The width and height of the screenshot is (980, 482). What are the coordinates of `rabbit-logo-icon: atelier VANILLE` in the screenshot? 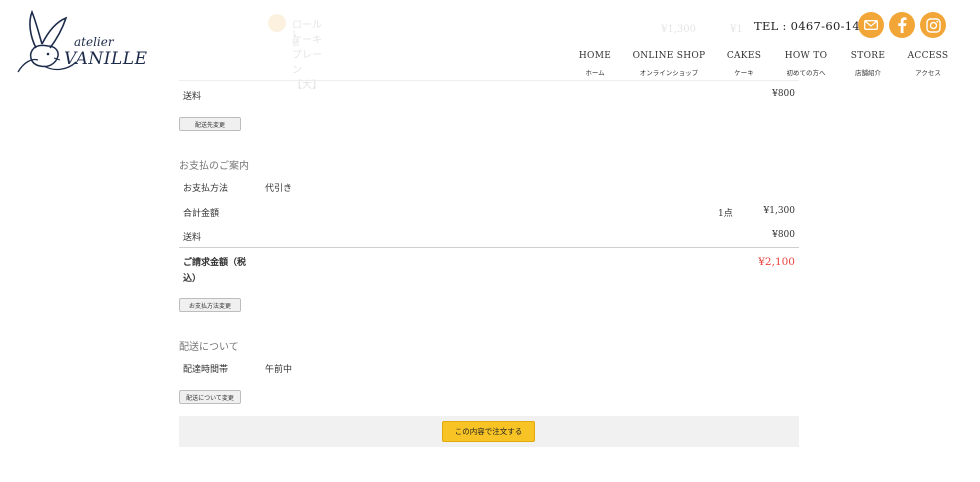 It's located at (82, 41).